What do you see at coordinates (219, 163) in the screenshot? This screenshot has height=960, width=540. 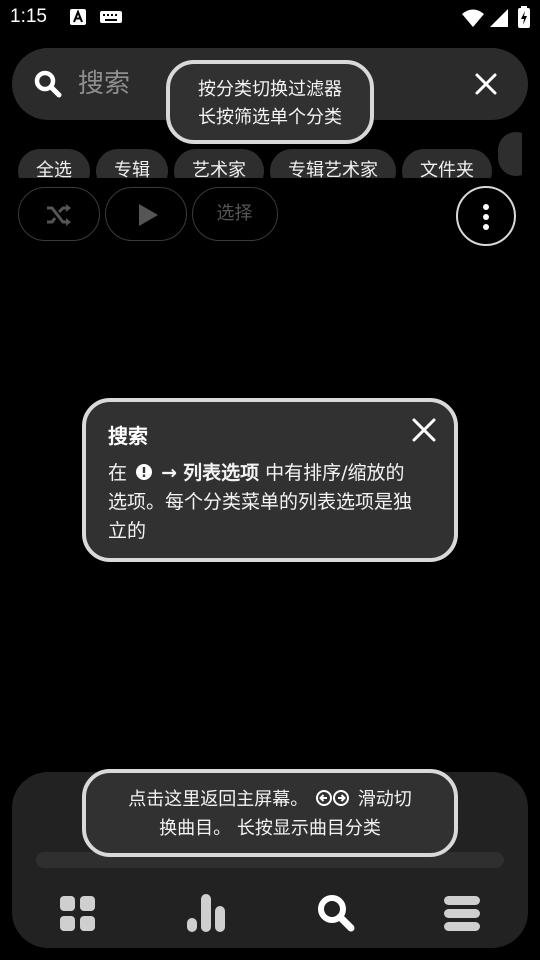 I see `chip-artist: 艺术家` at bounding box center [219, 163].